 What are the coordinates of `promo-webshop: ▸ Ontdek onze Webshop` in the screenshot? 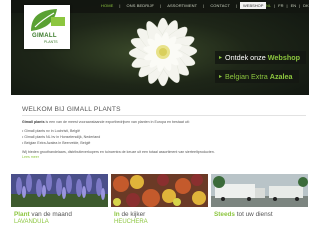 It's located at (260, 57).